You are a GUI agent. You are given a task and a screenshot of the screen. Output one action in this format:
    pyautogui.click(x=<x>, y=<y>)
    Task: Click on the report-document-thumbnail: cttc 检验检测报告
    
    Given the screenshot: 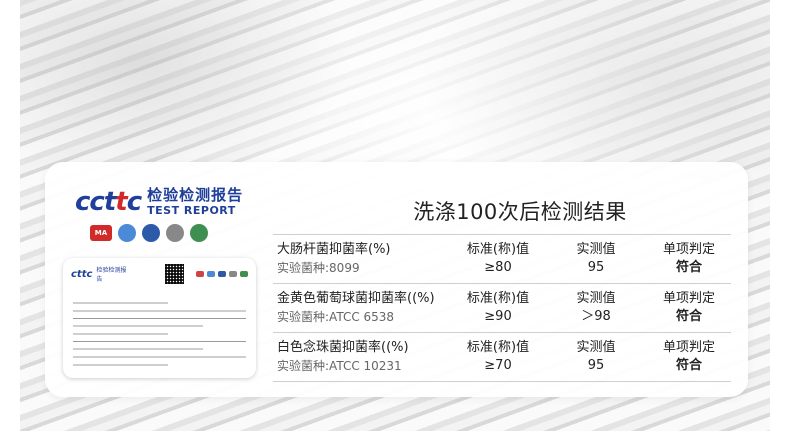 What is the action you would take?
    pyautogui.click(x=159, y=318)
    